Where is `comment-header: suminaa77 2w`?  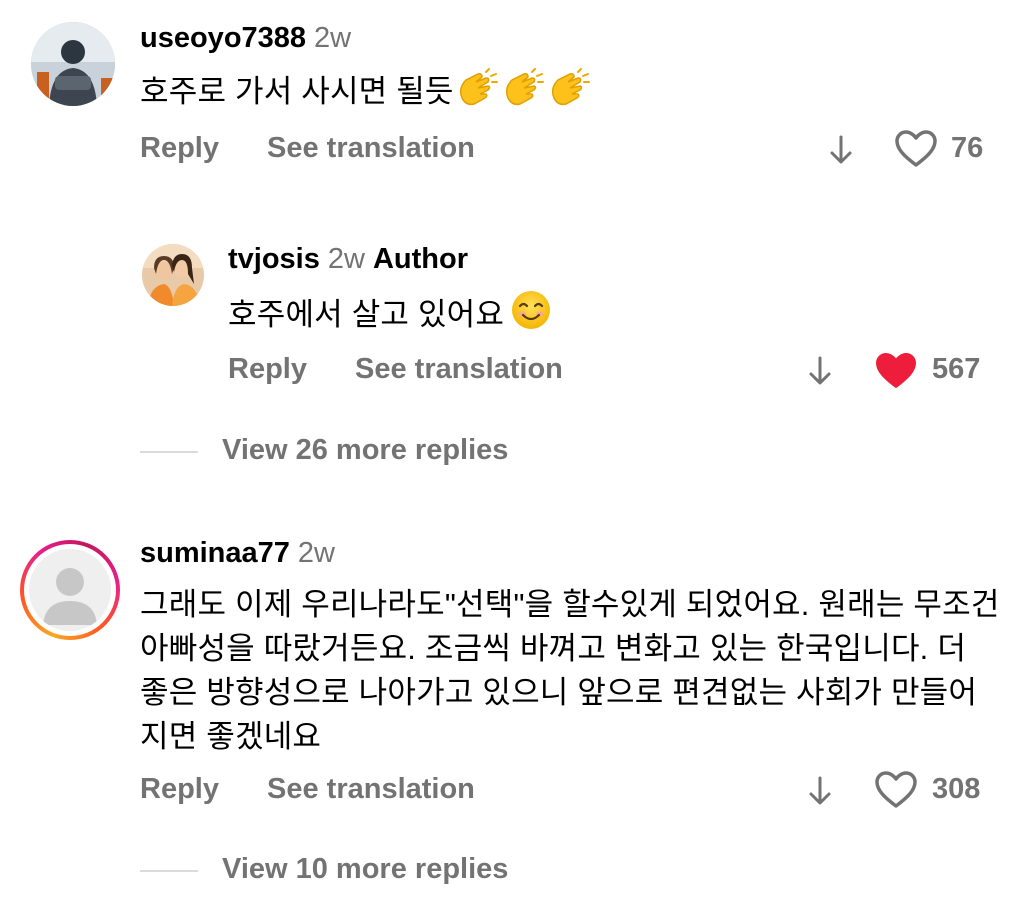
comment-header: suminaa77 2w is located at coordinates (237, 553).